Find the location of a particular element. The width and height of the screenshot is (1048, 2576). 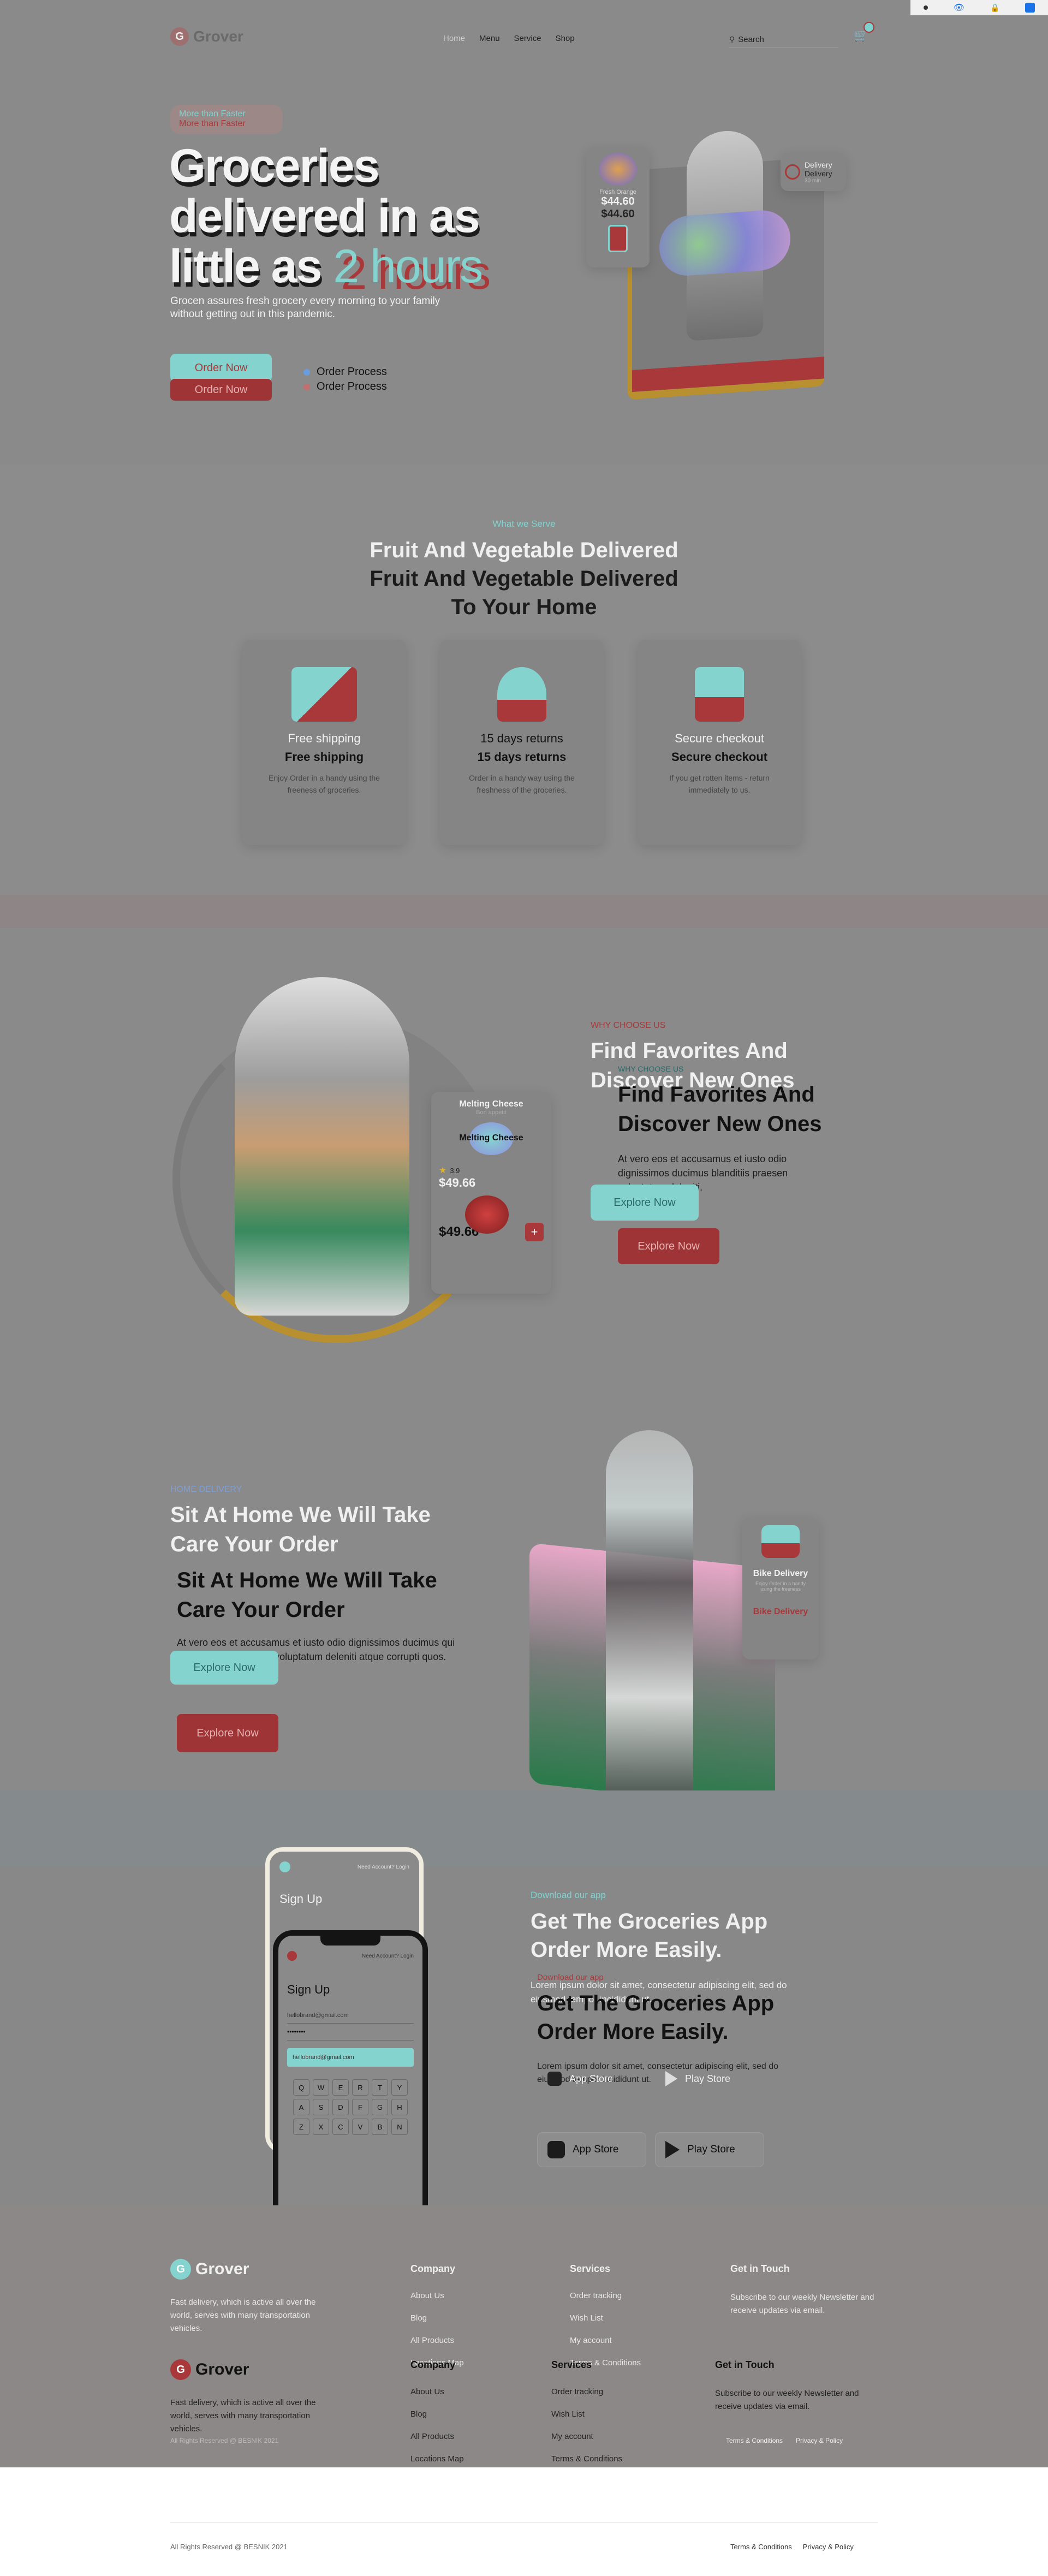

phone-front-back-icon is located at coordinates (292, 1956).